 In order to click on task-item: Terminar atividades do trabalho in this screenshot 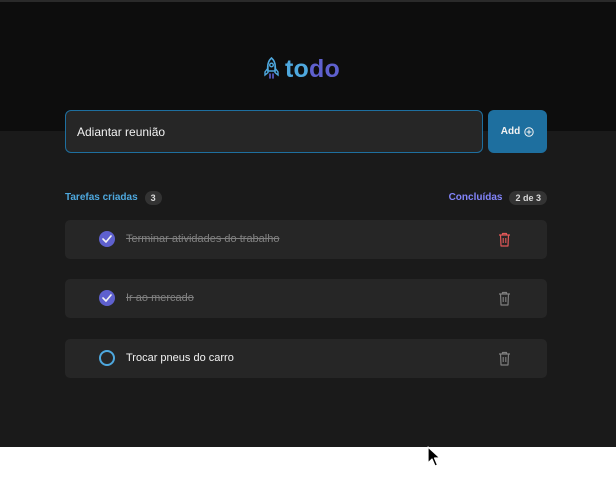, I will do `click(306, 239)`.